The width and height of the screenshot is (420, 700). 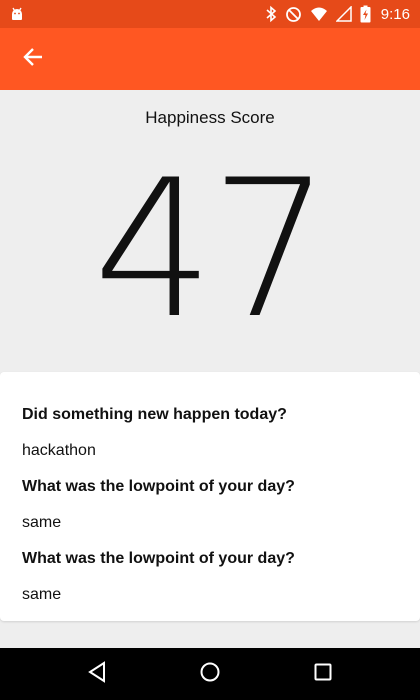 I want to click on battery-charging-icon, so click(x=365, y=14).